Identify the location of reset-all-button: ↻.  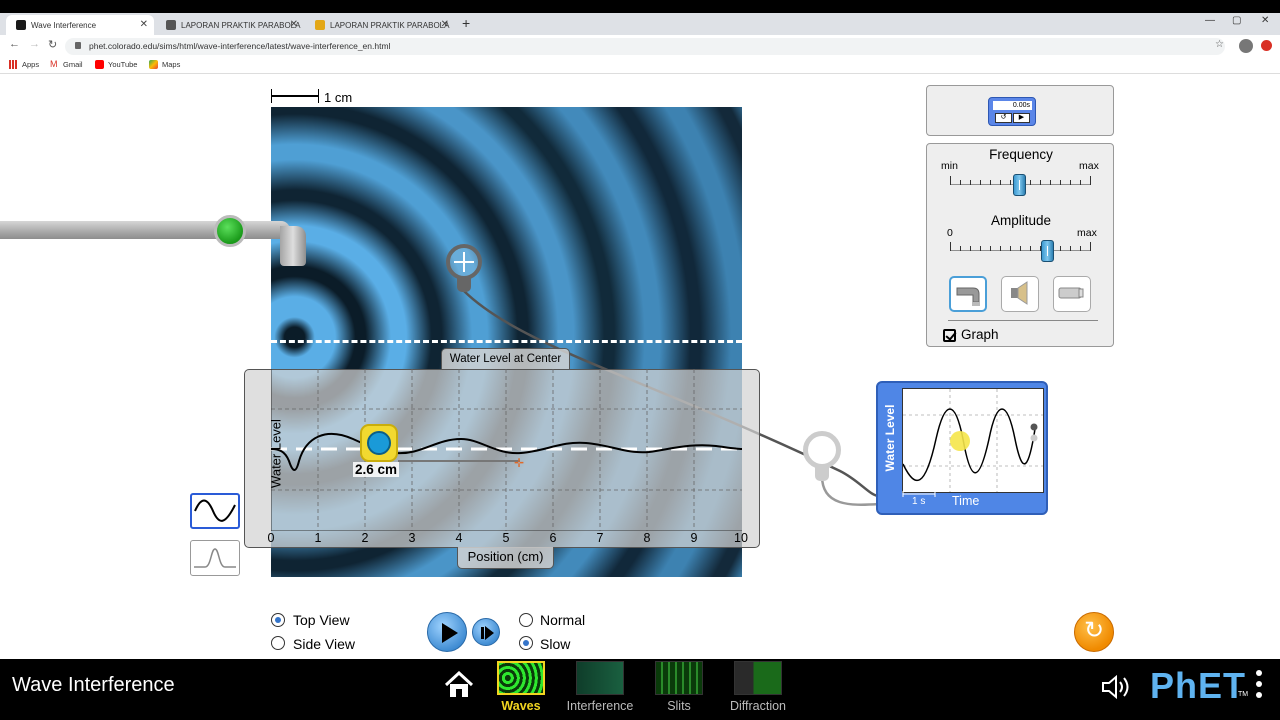
(1094, 632).